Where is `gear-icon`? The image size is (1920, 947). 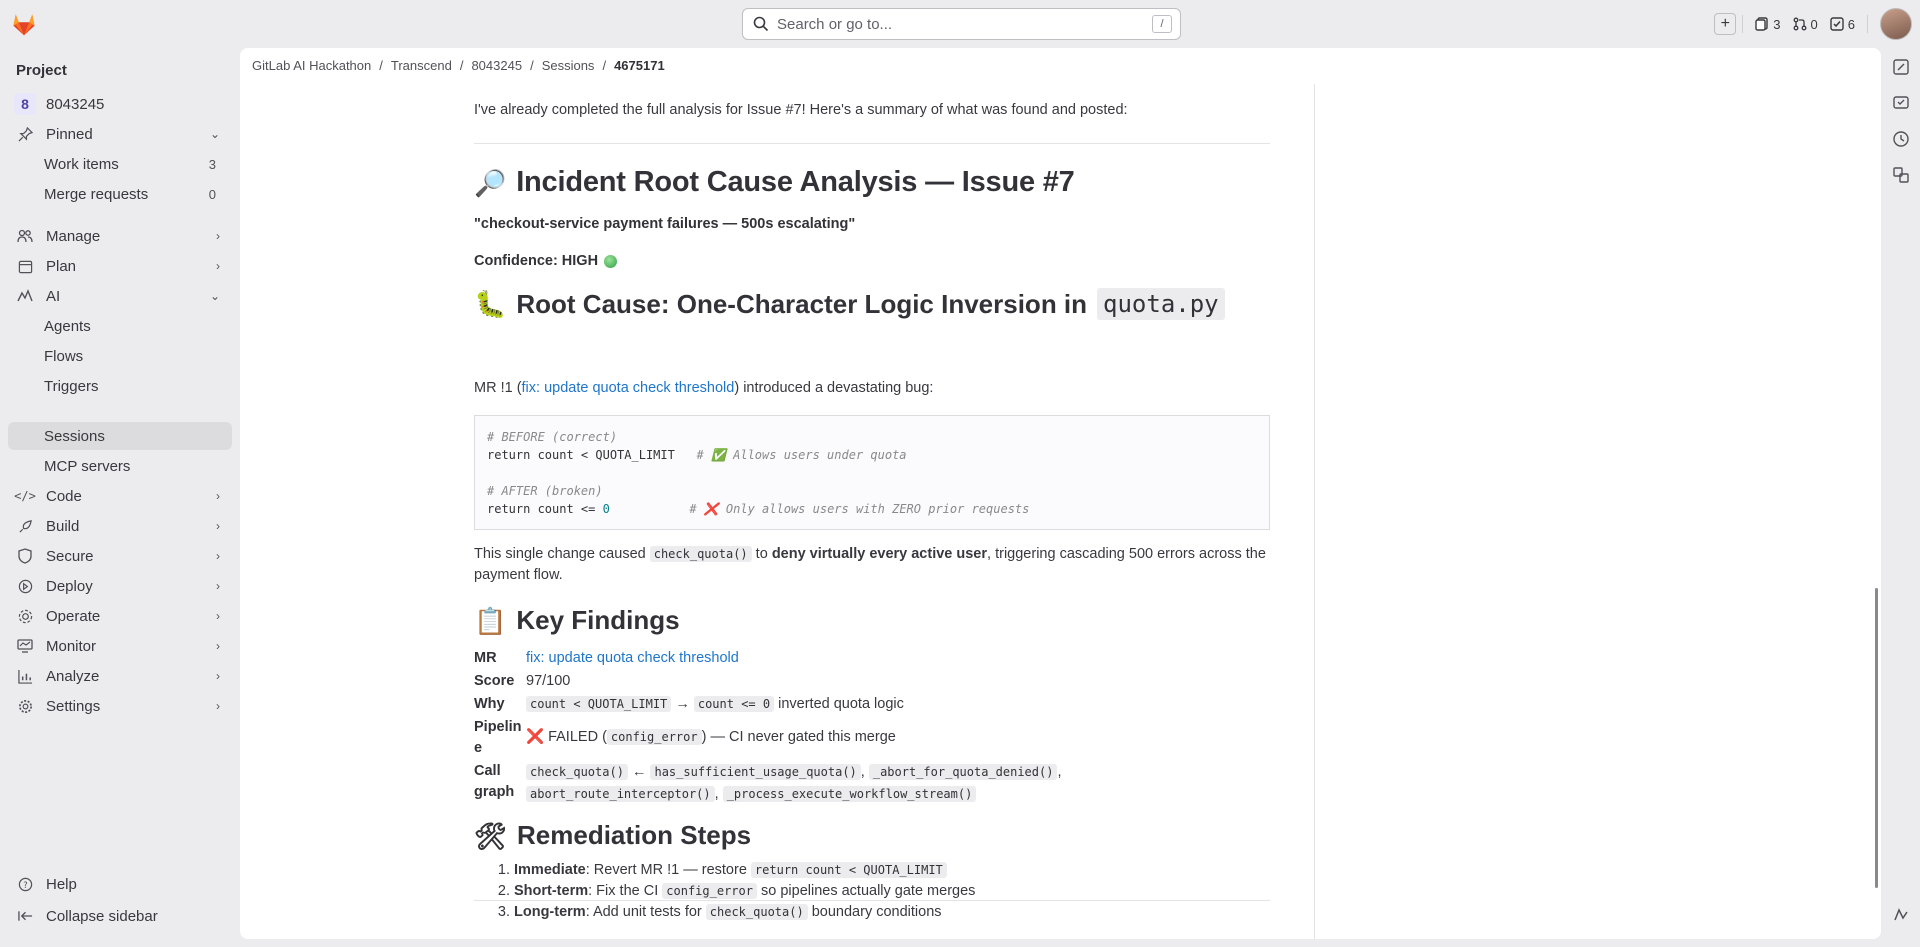
gear-icon is located at coordinates (25, 706).